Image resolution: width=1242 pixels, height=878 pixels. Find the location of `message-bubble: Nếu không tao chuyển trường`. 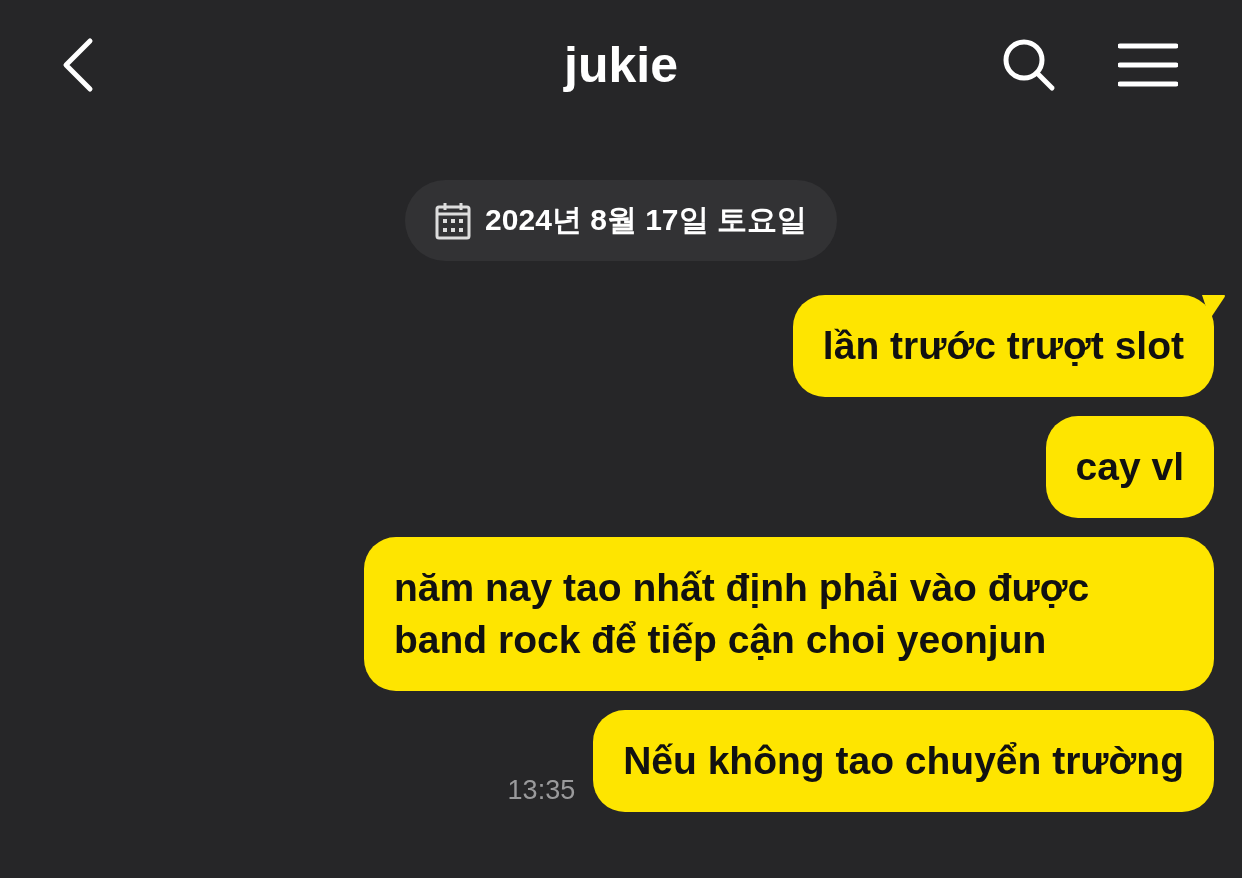

message-bubble: Nếu không tao chuyển trường is located at coordinates (903, 761).